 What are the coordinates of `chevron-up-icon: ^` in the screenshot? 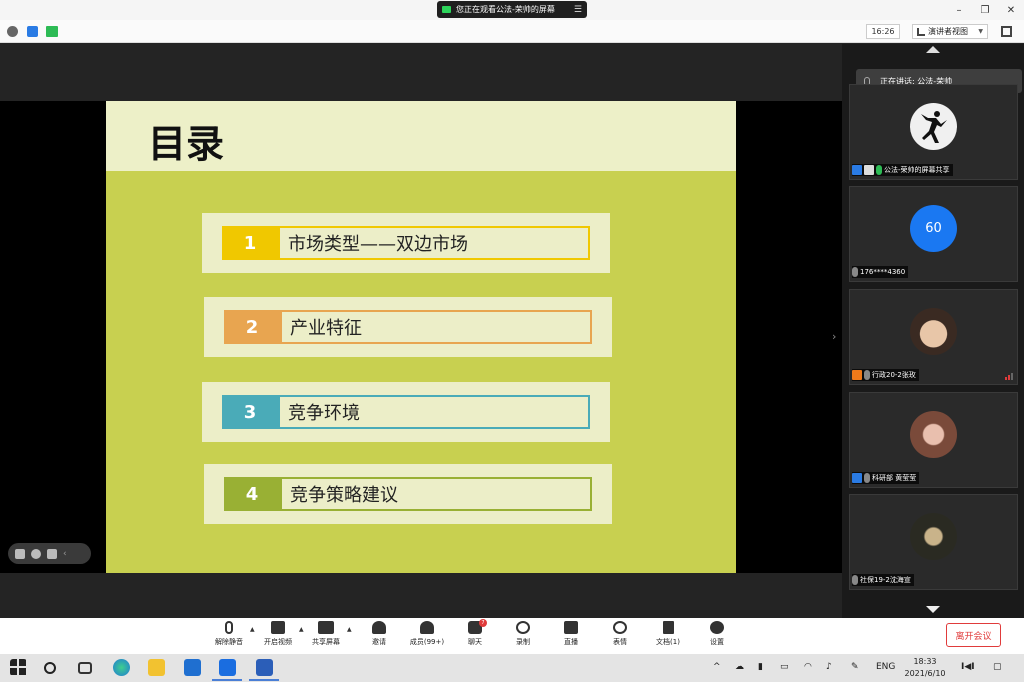 It's located at (717, 667).